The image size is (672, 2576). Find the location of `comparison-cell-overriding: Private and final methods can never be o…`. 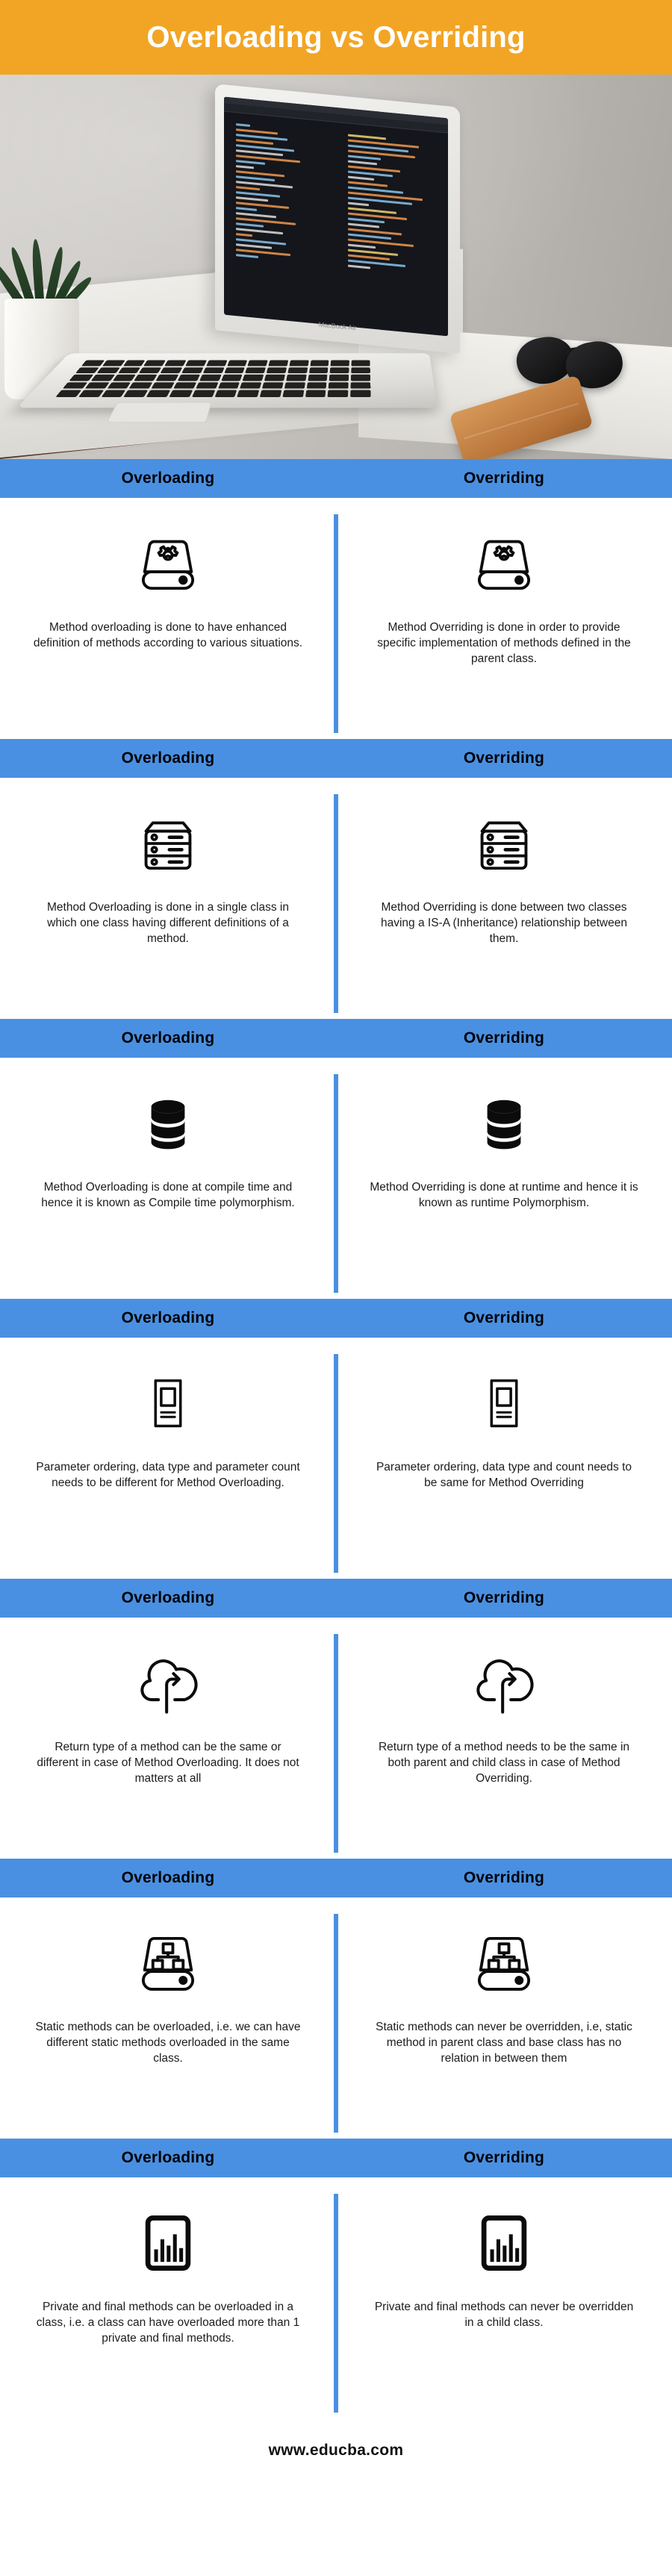

comparison-cell-overriding: Private and final methods can never be o… is located at coordinates (504, 2297).